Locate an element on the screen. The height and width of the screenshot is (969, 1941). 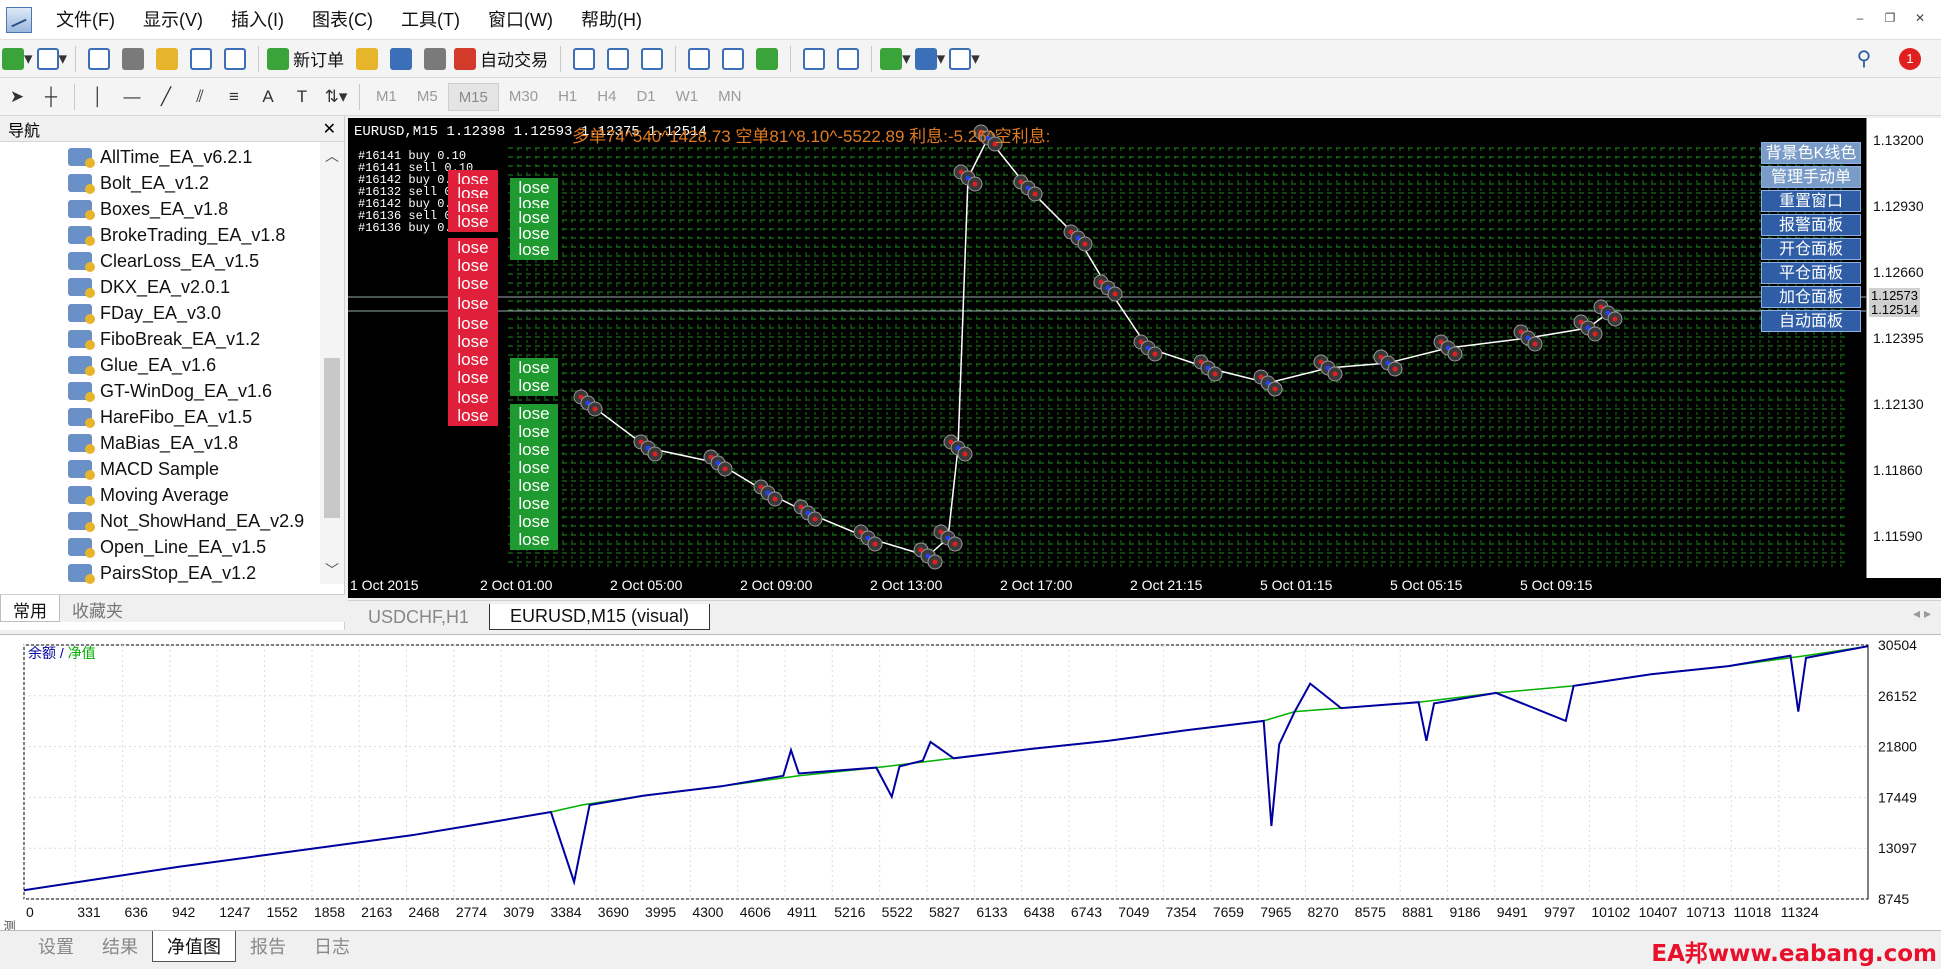
ea-panel-button: 加仓面板 is located at coordinates (1811, 297).